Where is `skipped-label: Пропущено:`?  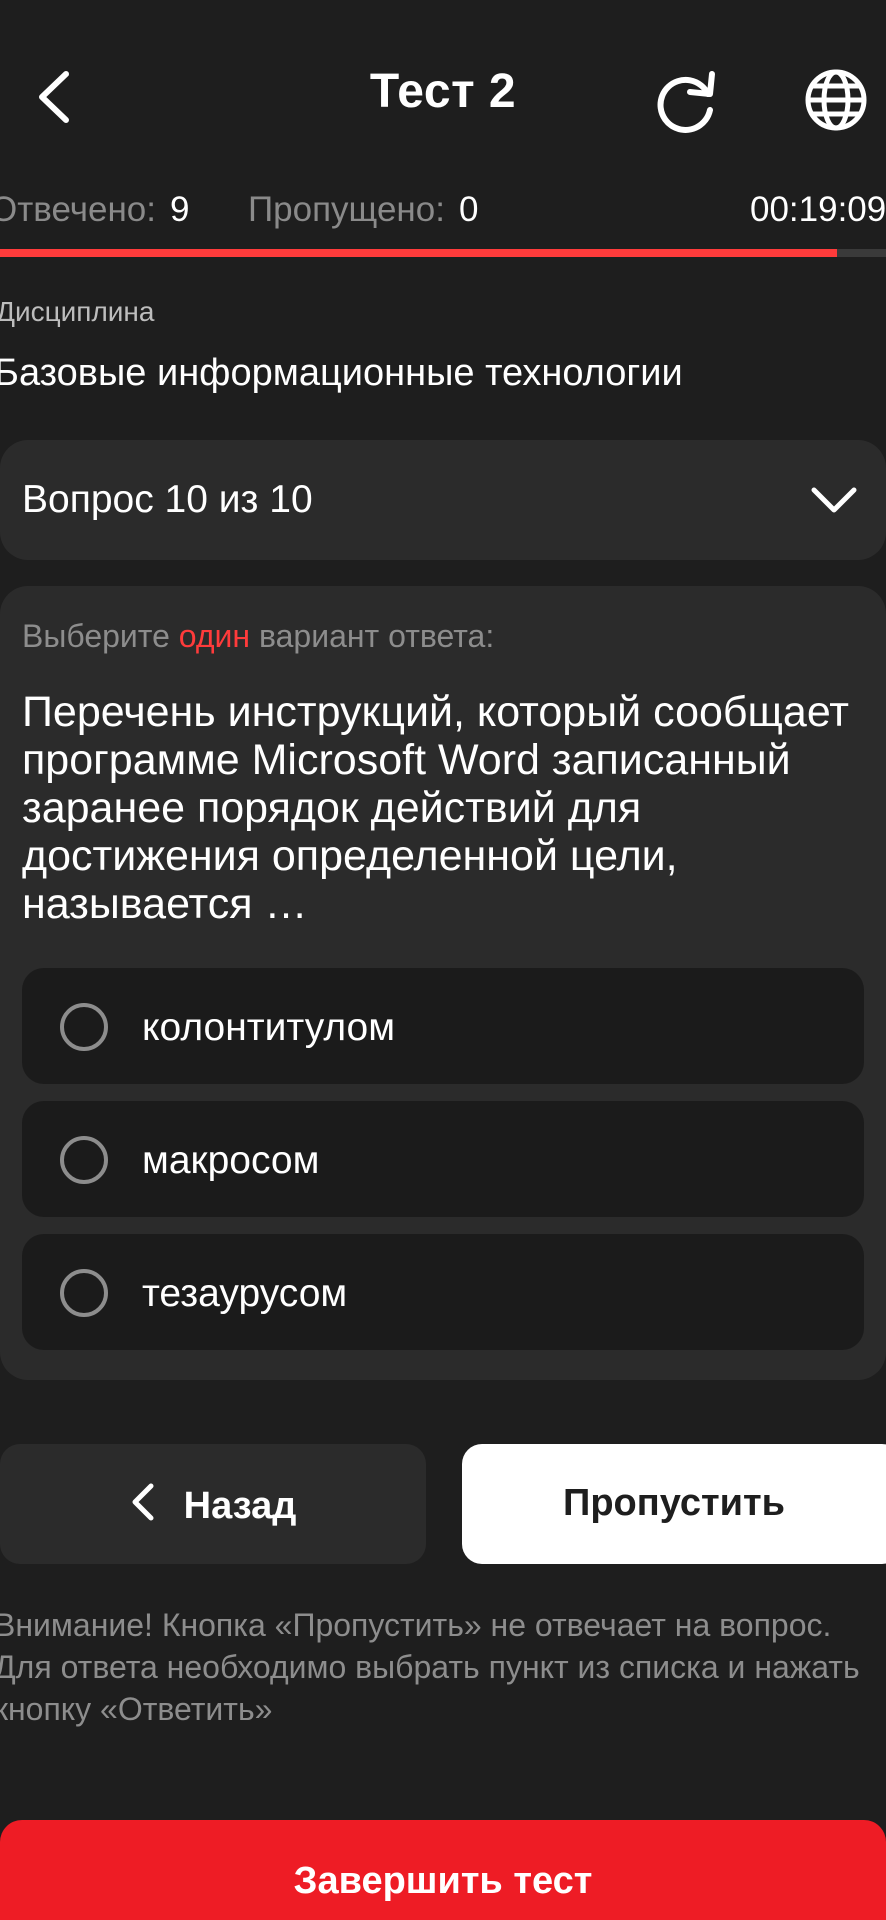 skipped-label: Пропущено: is located at coordinates (346, 209).